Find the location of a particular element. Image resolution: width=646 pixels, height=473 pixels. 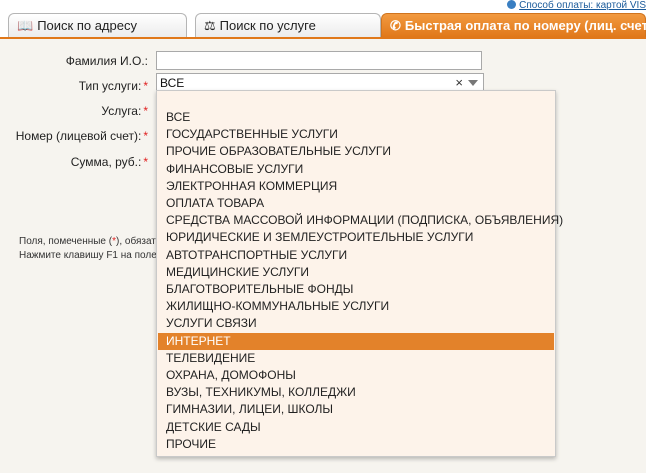

dropdown-option: ЖИЛИЩНО-КОММУНАЛЬНЫЕ УСЛУГИ is located at coordinates (356, 306).